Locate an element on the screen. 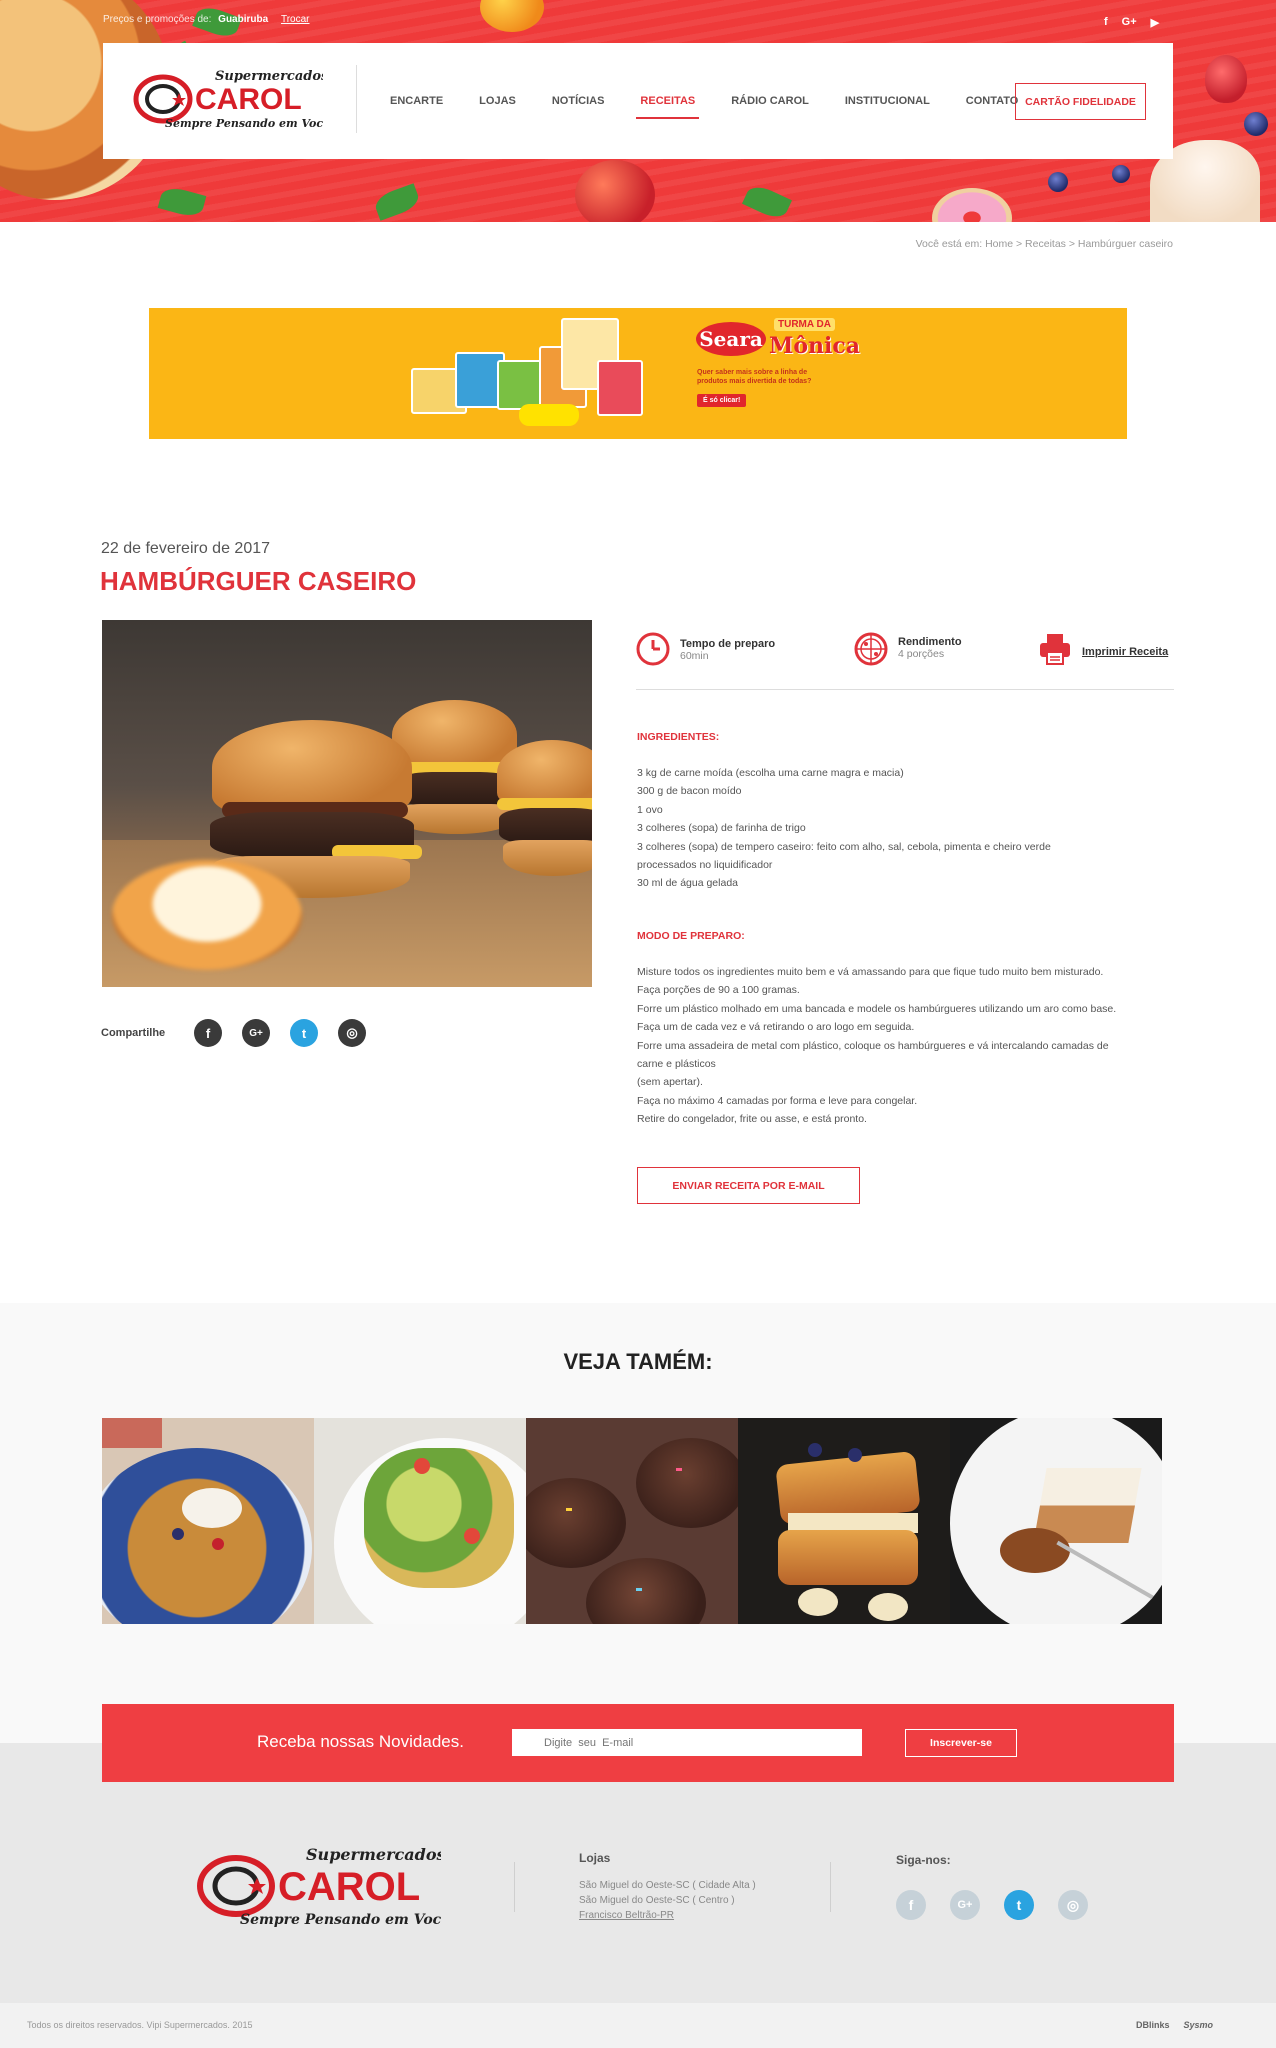  print-recipe: Imprimir Receita is located at coordinates (1103, 649).